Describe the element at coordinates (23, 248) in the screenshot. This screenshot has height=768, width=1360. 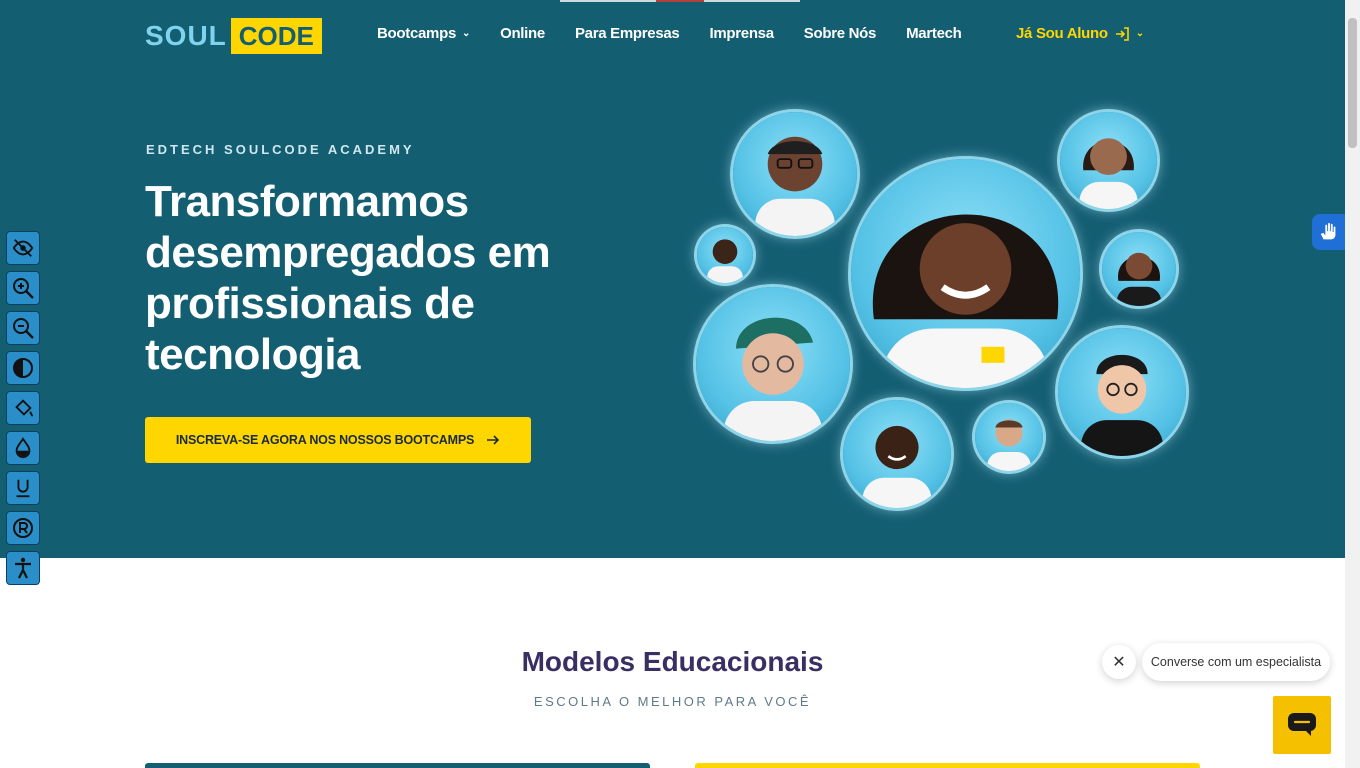
I see `eye-slash-icon` at that location.